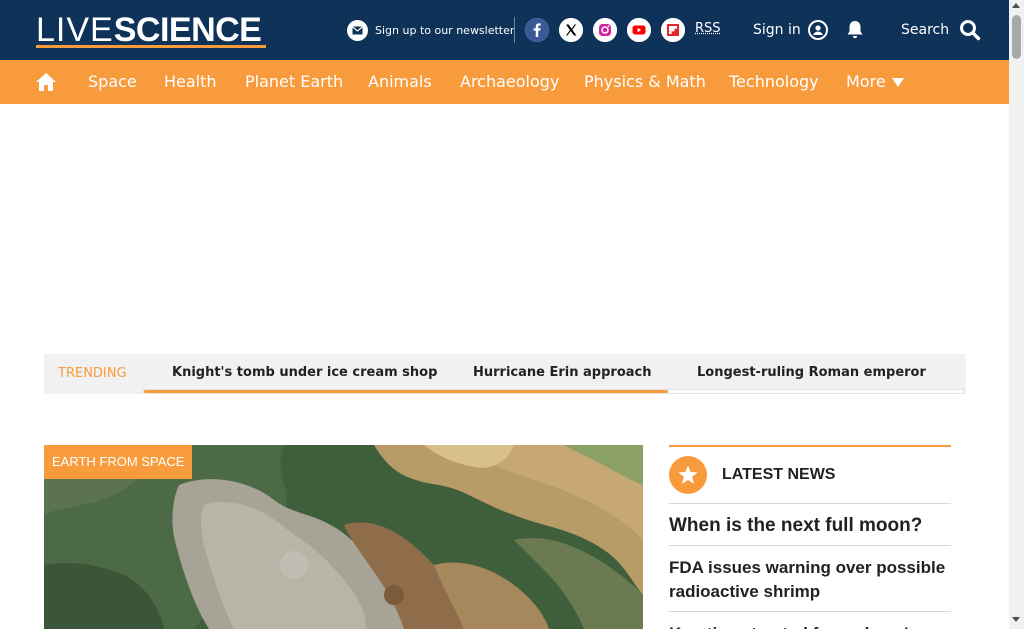 The width and height of the screenshot is (1024, 629). I want to click on notifications-bell-icon, so click(855, 30).